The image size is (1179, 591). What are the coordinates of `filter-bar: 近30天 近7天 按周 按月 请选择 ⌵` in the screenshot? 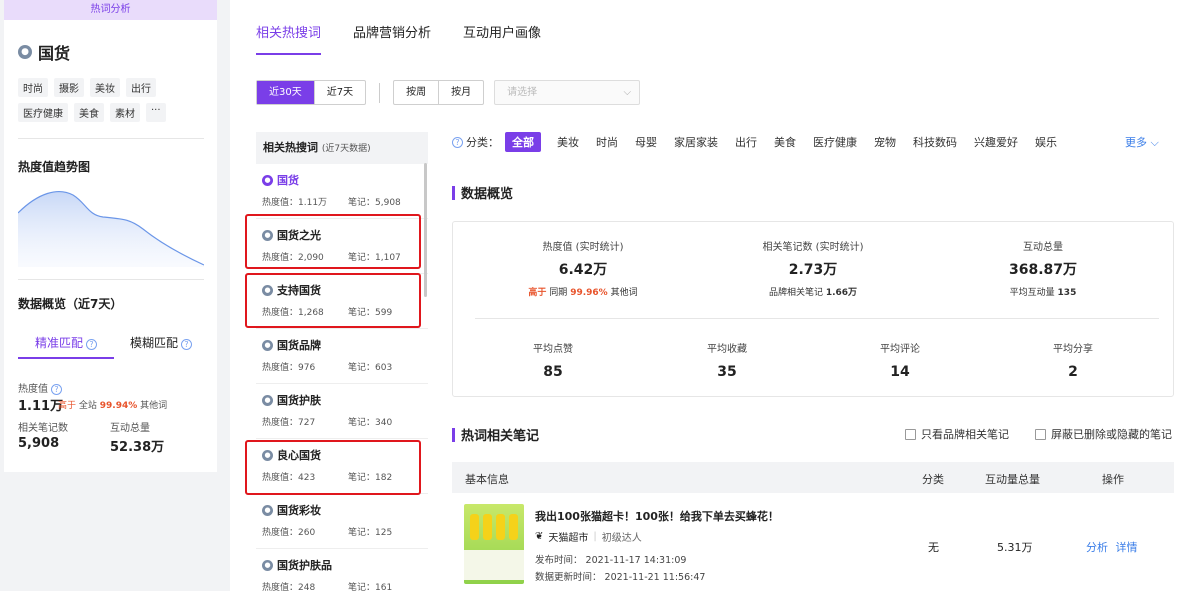 It's located at (448, 92).